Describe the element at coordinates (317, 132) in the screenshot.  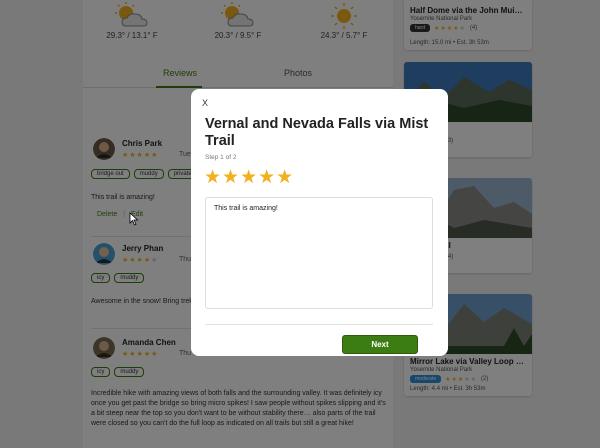
I see `modal-title: Vernal and Nevada Falls via Mist Trail` at that location.